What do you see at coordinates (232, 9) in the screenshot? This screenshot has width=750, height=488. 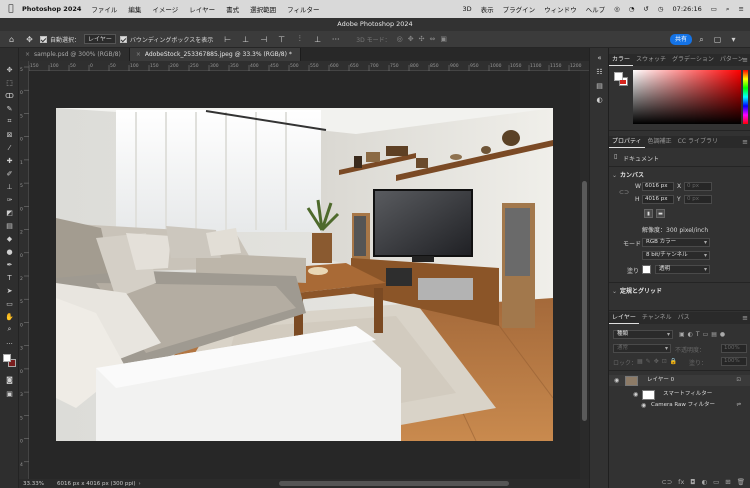 I see `menu-type: 書式` at bounding box center [232, 9].